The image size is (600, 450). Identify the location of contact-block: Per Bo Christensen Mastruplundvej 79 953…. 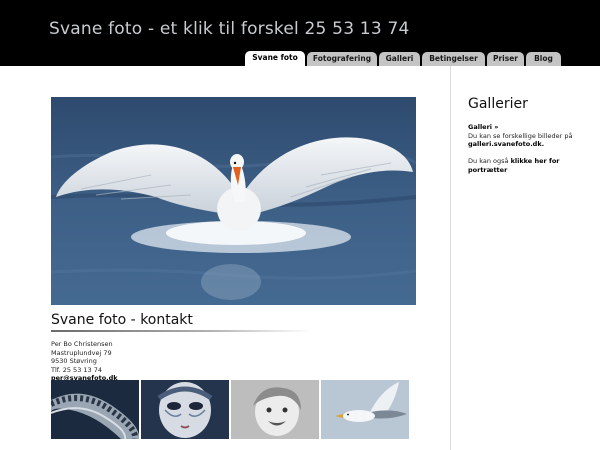
(84, 361).